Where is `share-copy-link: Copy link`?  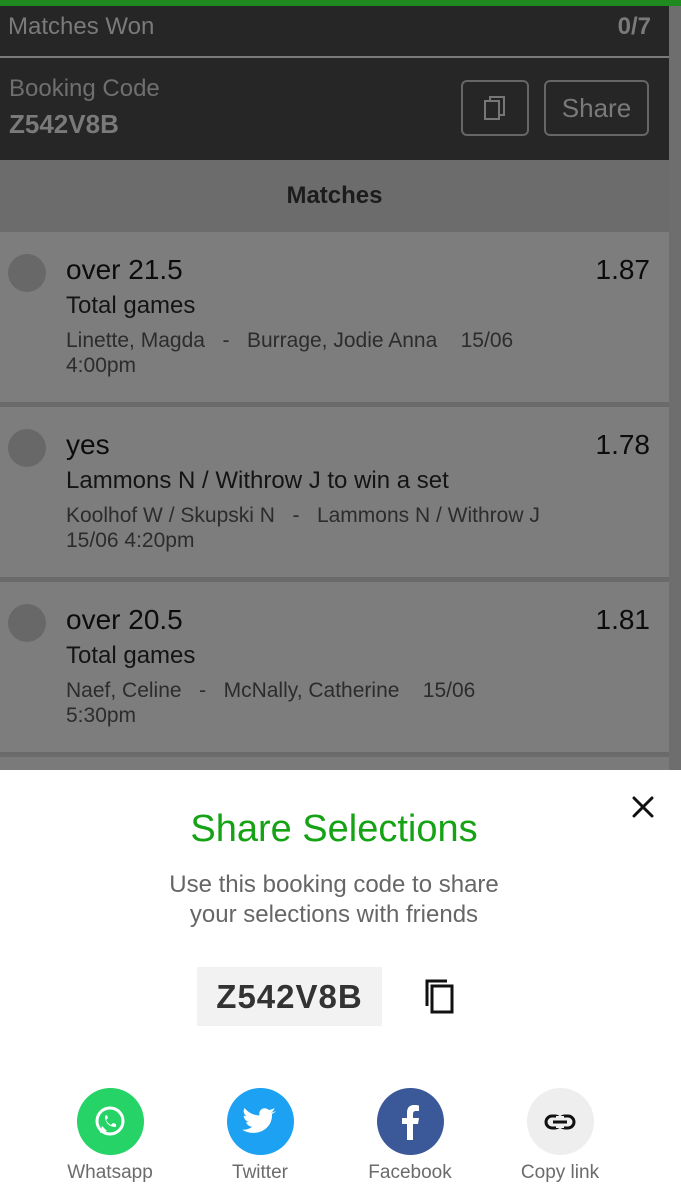
share-copy-link: Copy link is located at coordinates (560, 1136).